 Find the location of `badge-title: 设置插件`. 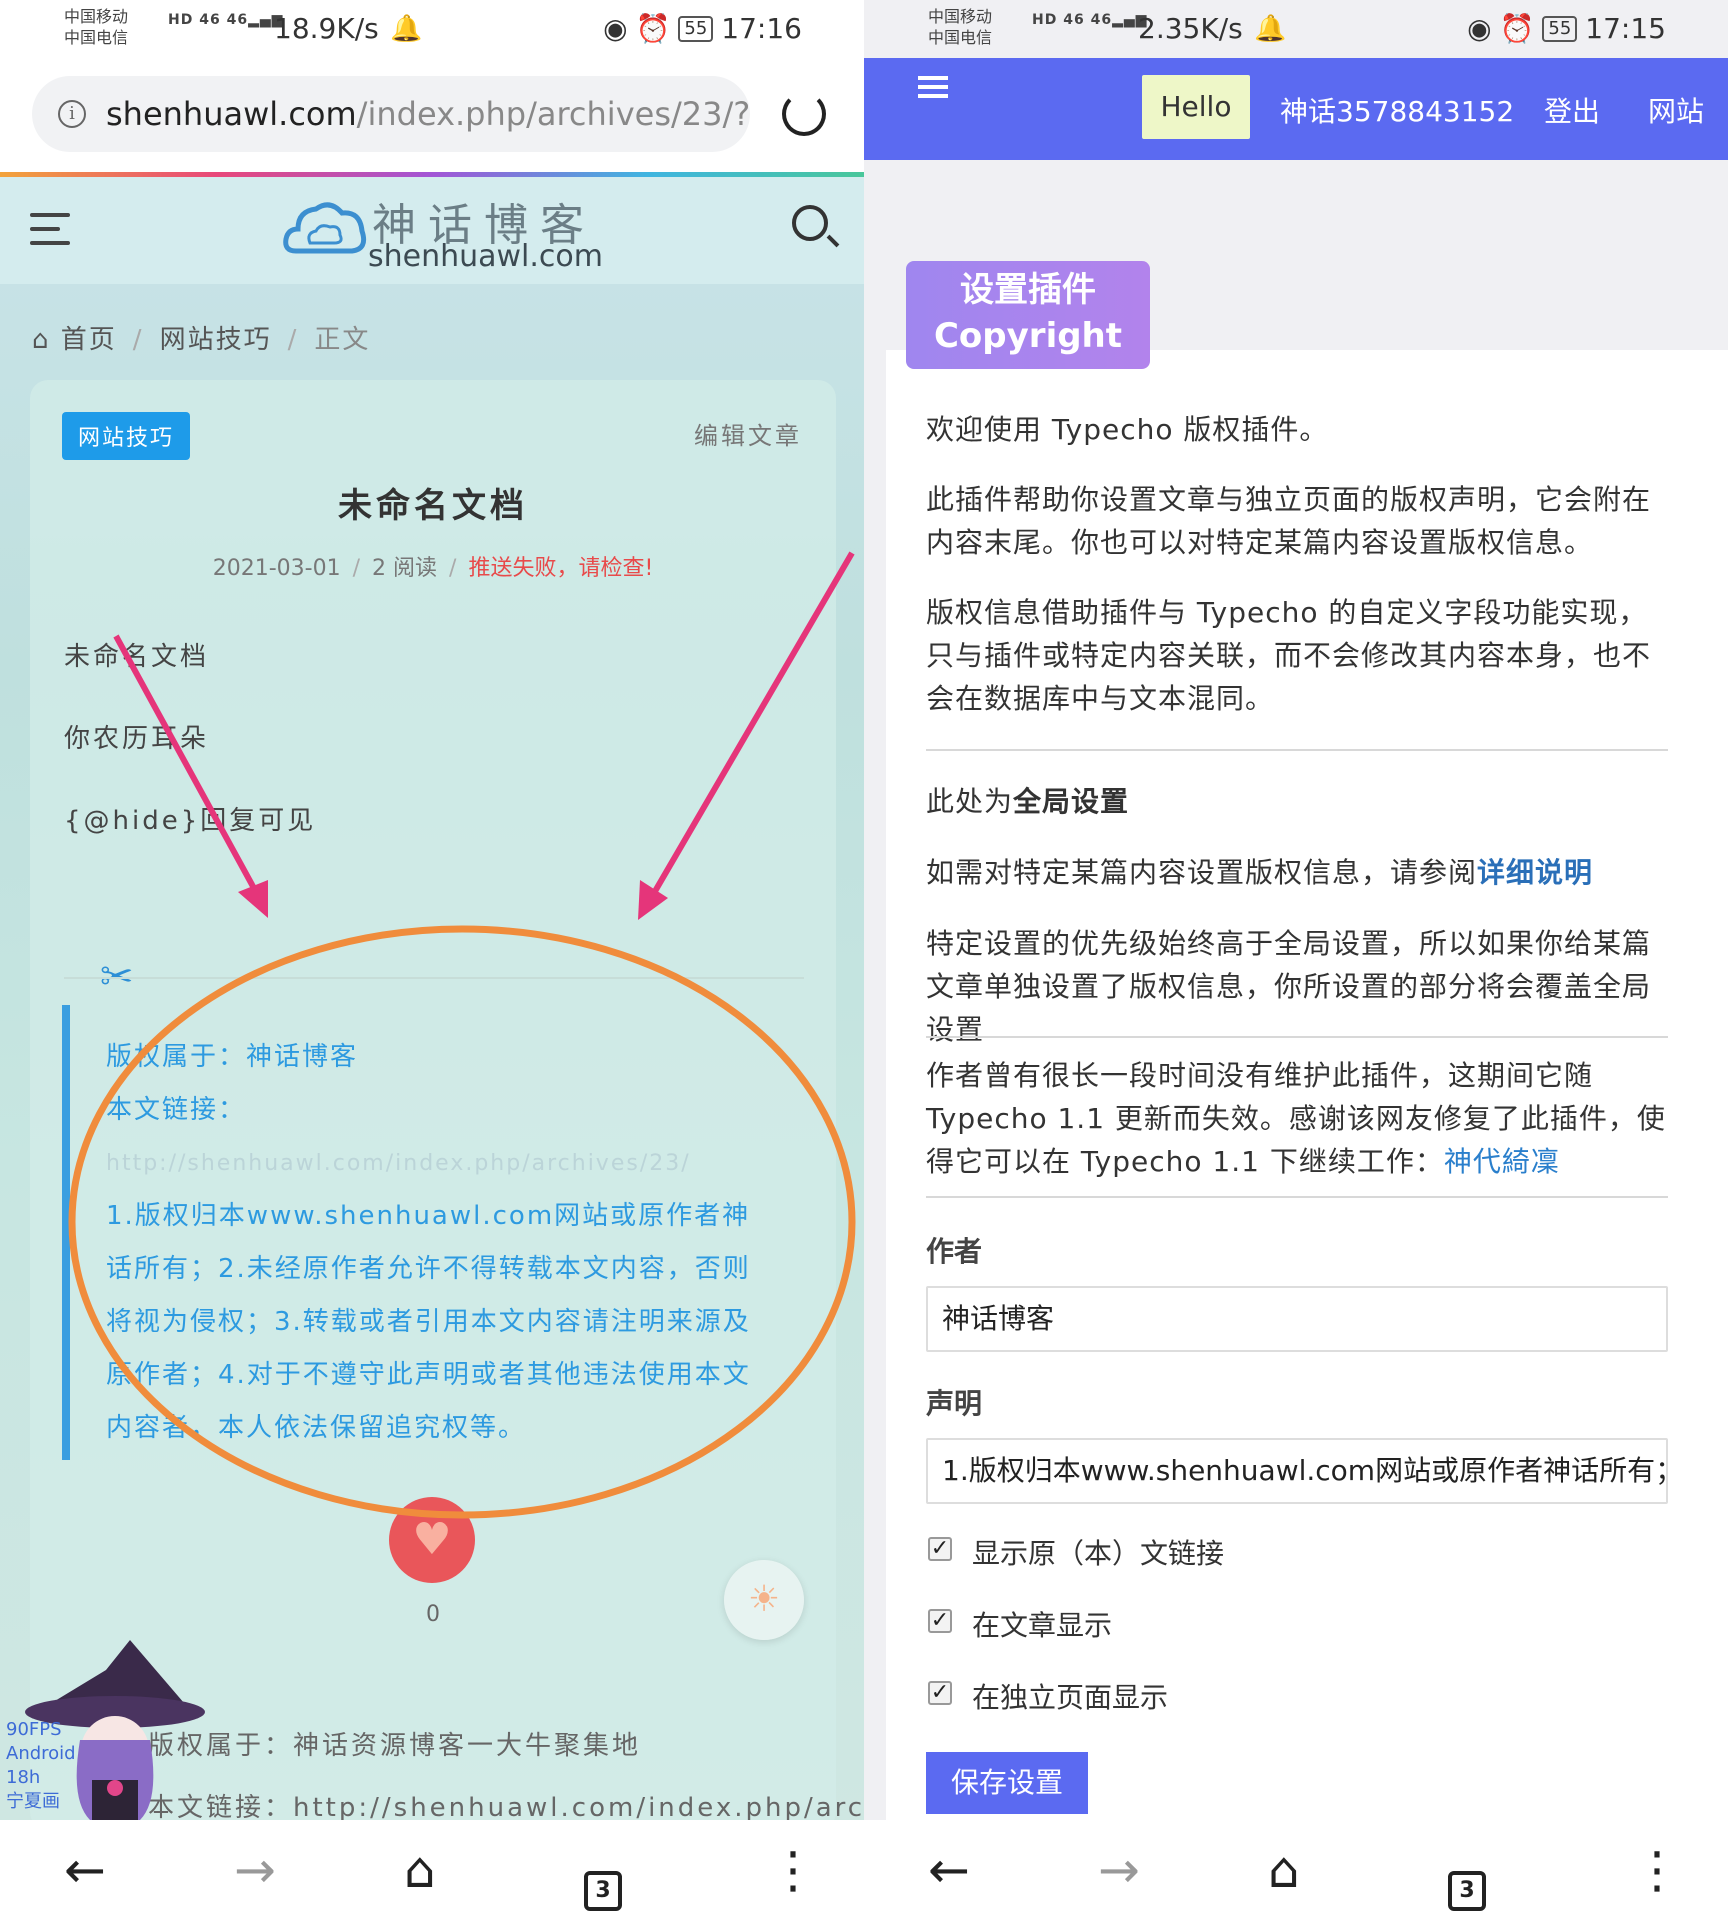

badge-title: 设置插件 is located at coordinates (1028, 290).